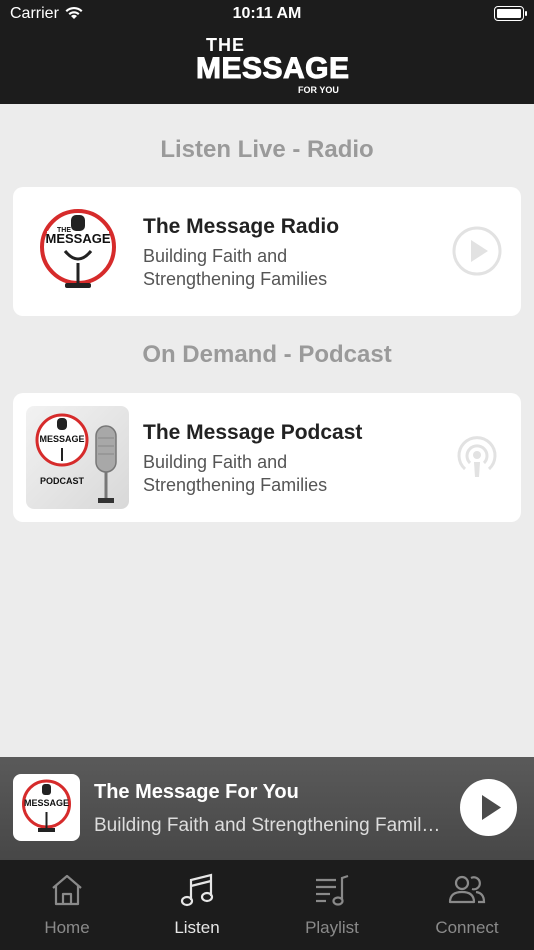 The image size is (534, 950). I want to click on tab-bar: Home Listen Playlist Connect, so click(267, 905).